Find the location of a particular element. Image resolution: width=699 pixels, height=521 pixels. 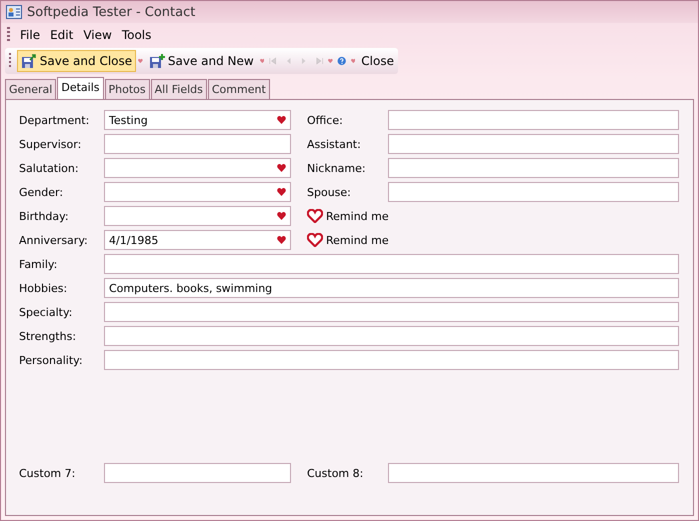

field-value: 4/1/1985 is located at coordinates (133, 240).